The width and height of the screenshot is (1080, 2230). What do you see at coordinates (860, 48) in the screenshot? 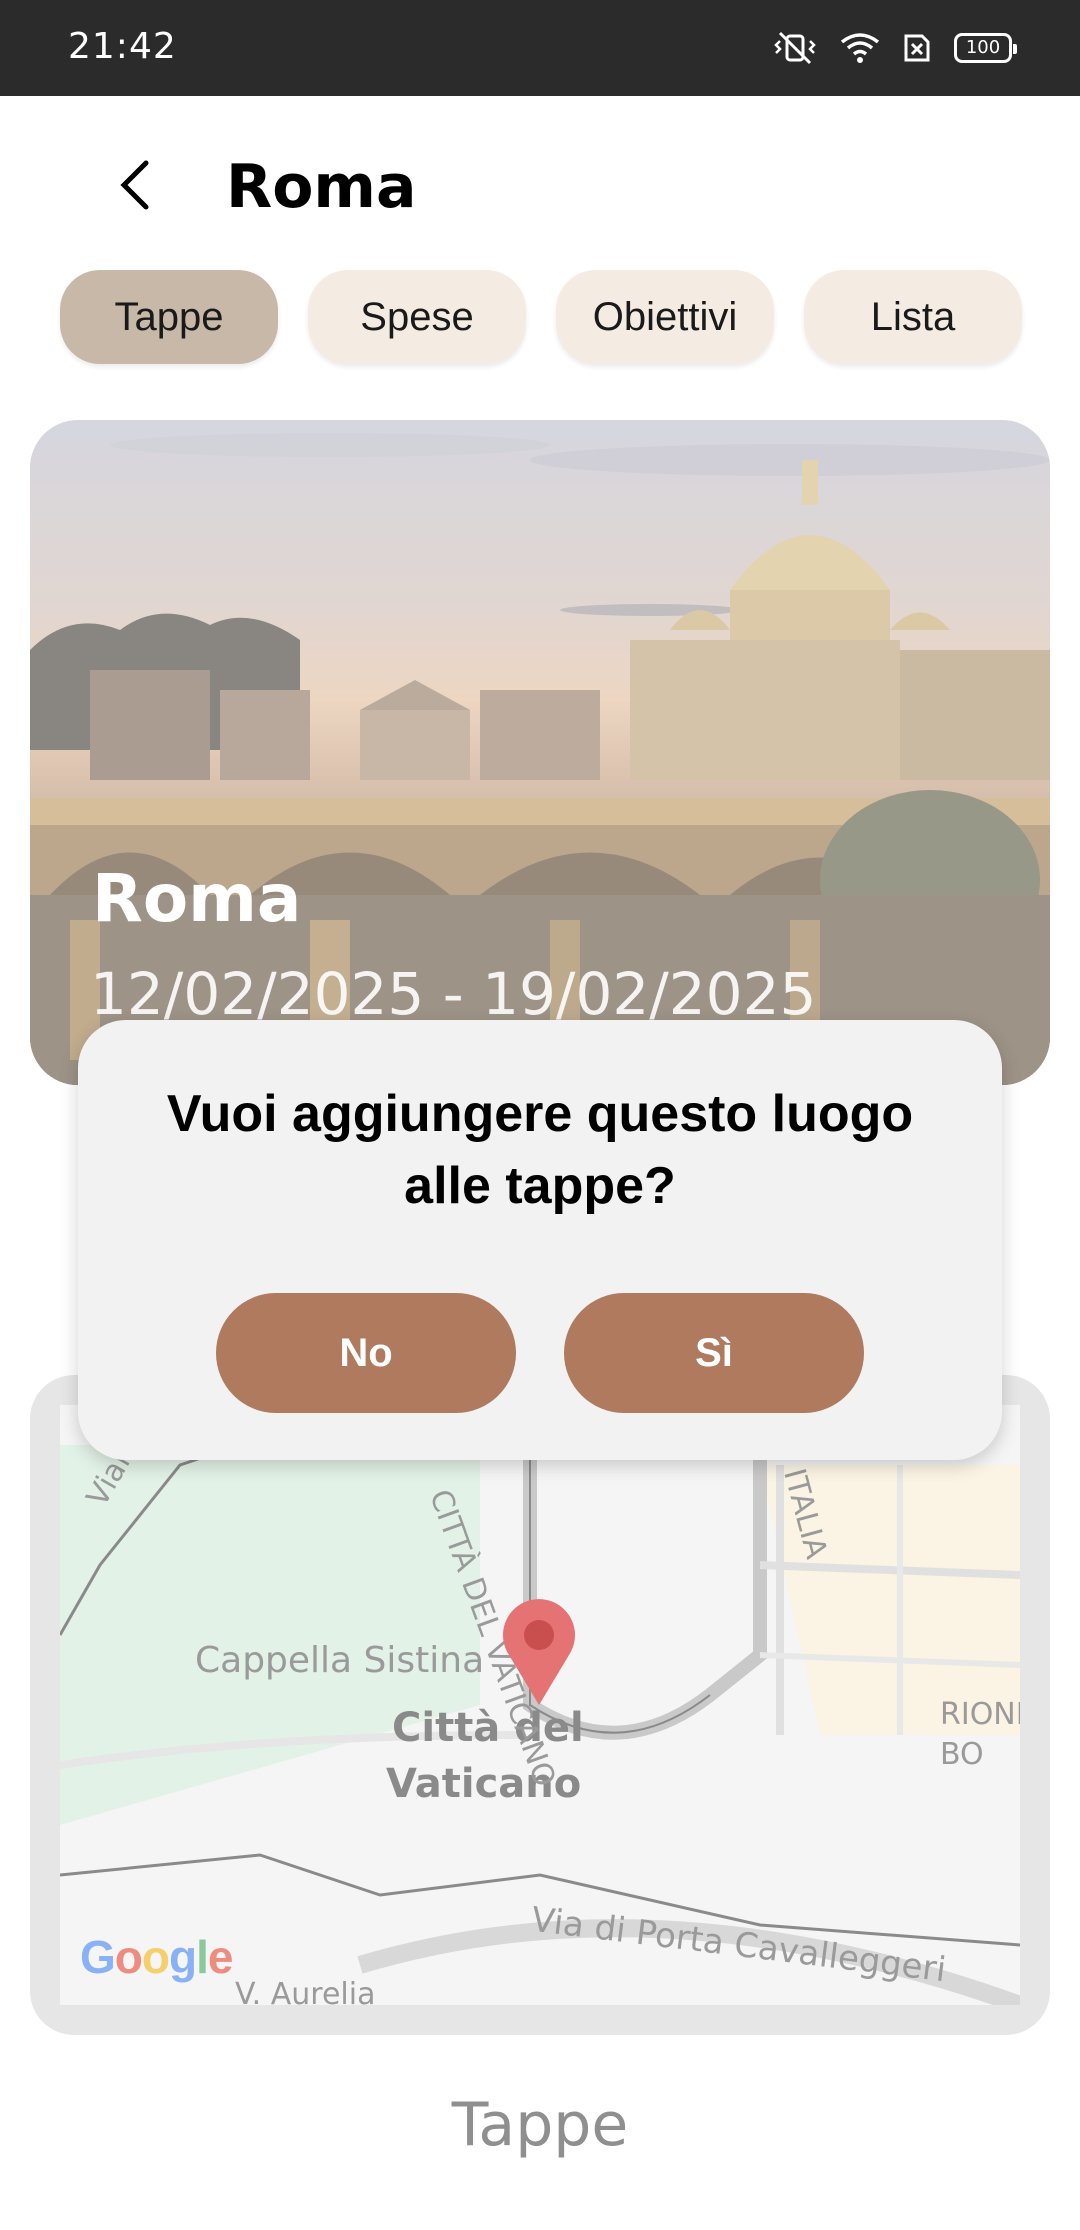
I see `wifi-icon` at bounding box center [860, 48].